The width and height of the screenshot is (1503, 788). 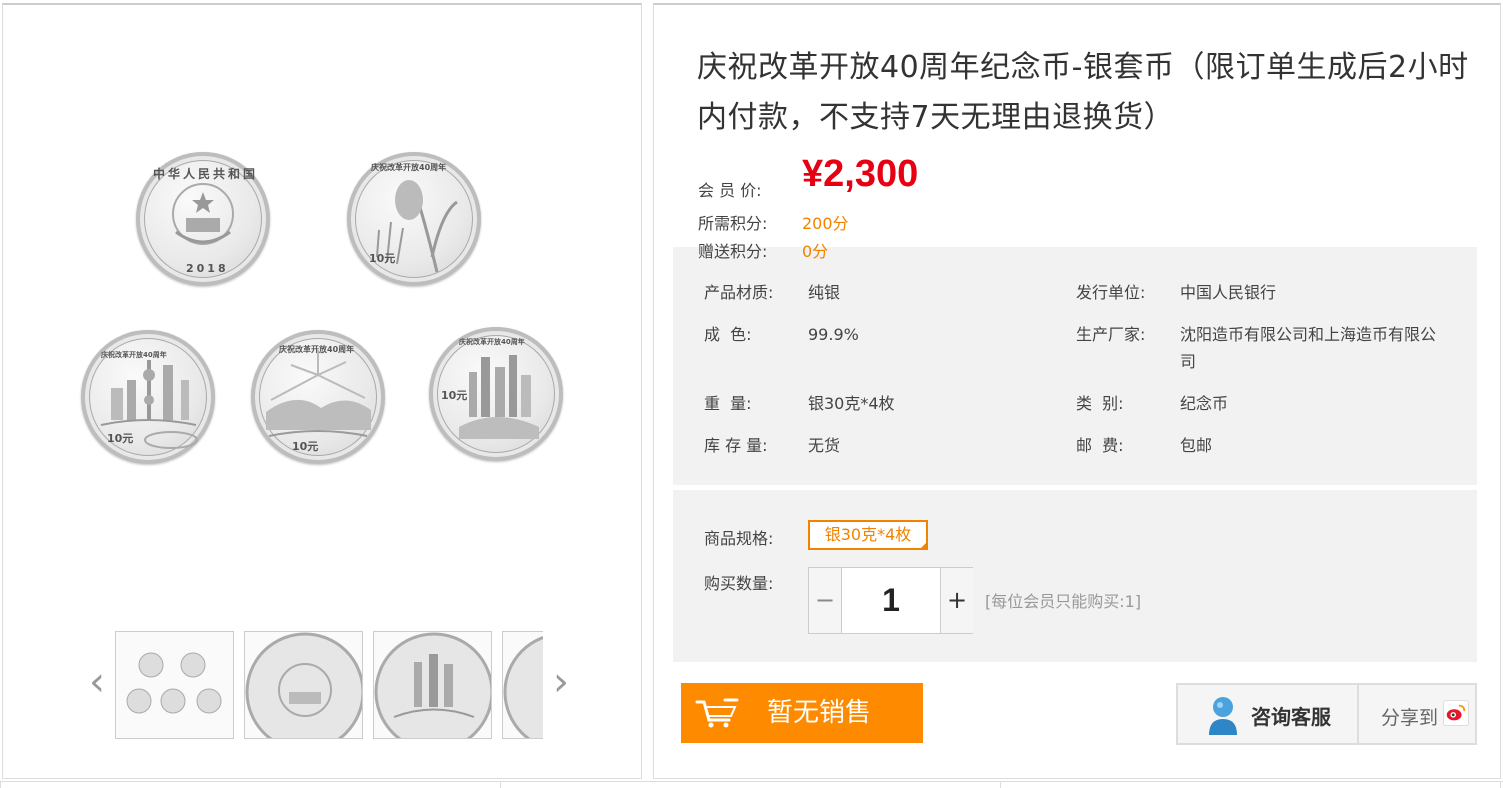 I want to click on attr-issuer: 发行单位: 中国人民银行, so click(x=1176, y=292).